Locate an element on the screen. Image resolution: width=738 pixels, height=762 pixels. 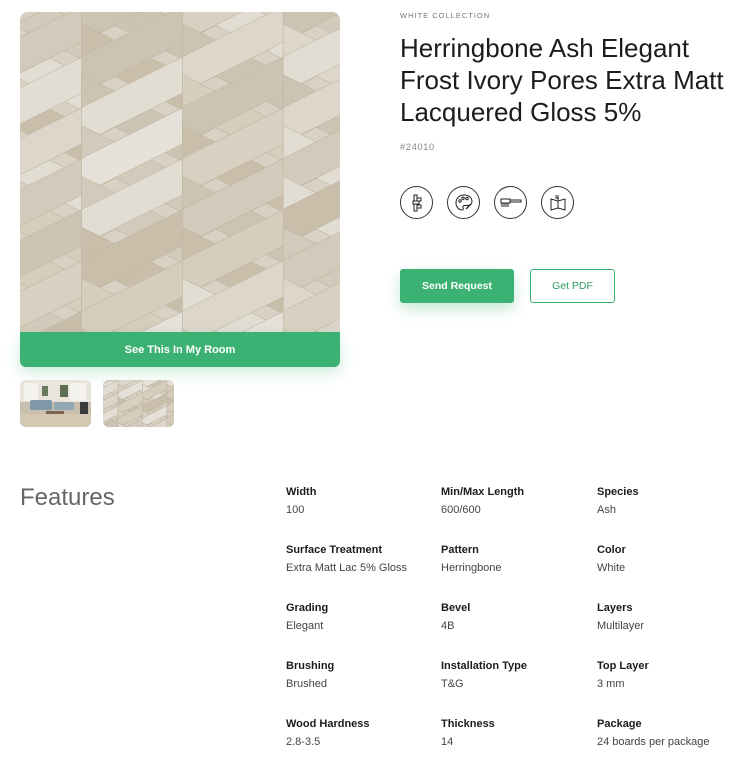
feature-item: Bevel 4B is located at coordinates (516, 617).